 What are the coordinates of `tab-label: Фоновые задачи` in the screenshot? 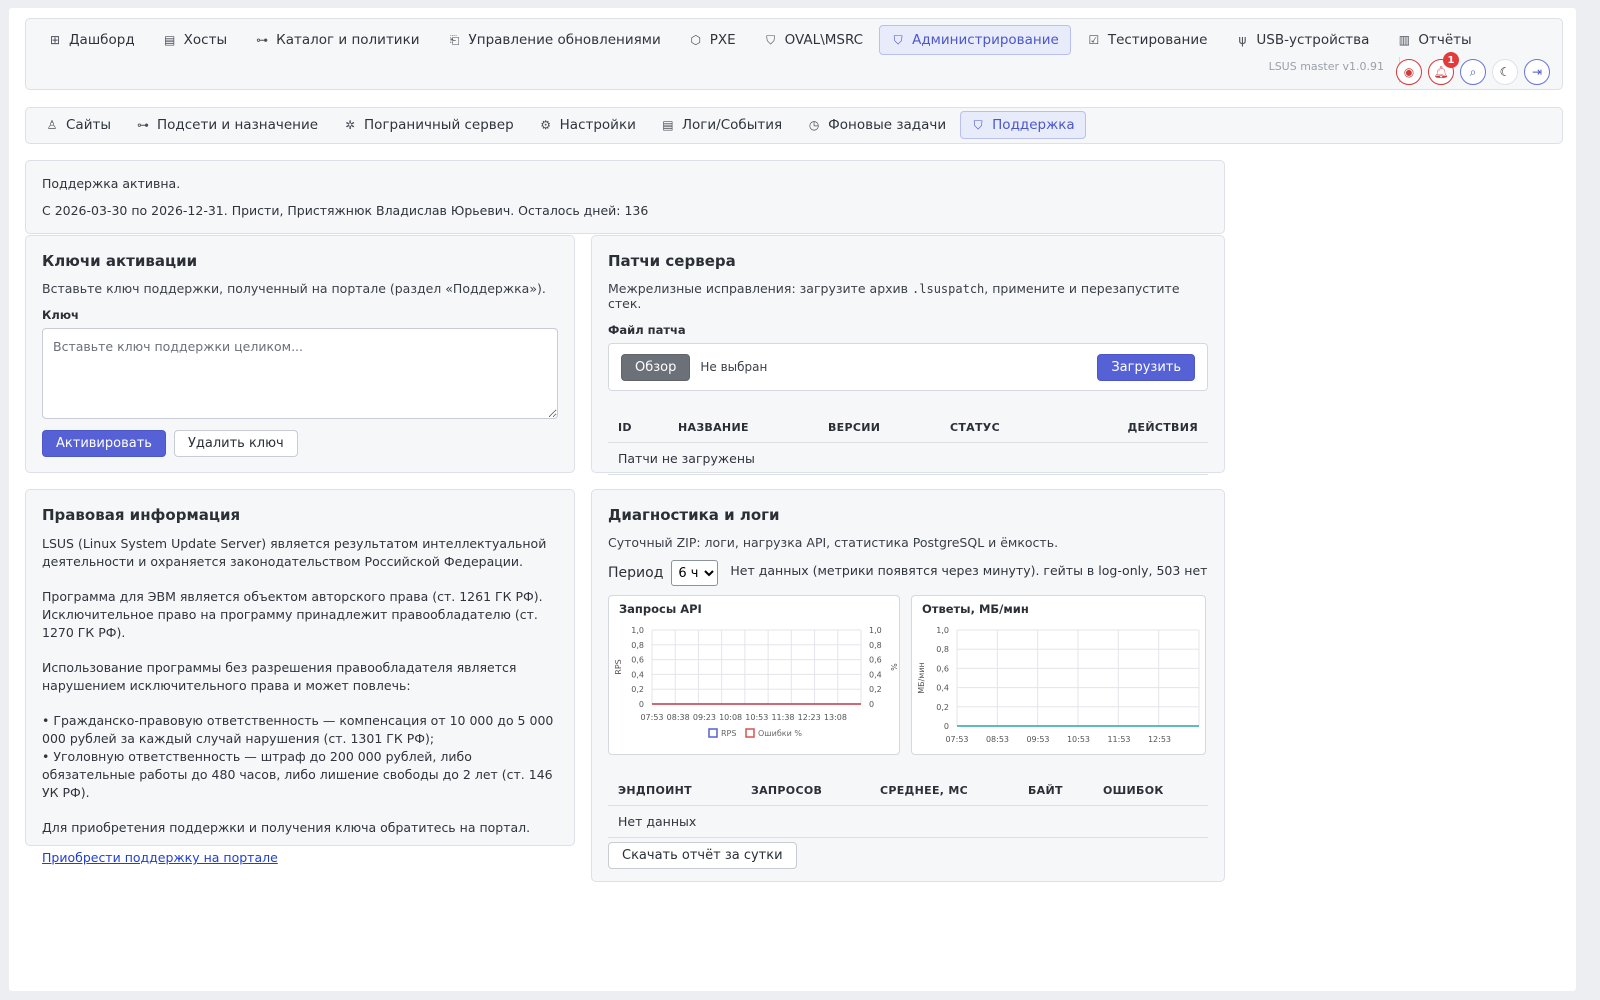 It's located at (887, 125).